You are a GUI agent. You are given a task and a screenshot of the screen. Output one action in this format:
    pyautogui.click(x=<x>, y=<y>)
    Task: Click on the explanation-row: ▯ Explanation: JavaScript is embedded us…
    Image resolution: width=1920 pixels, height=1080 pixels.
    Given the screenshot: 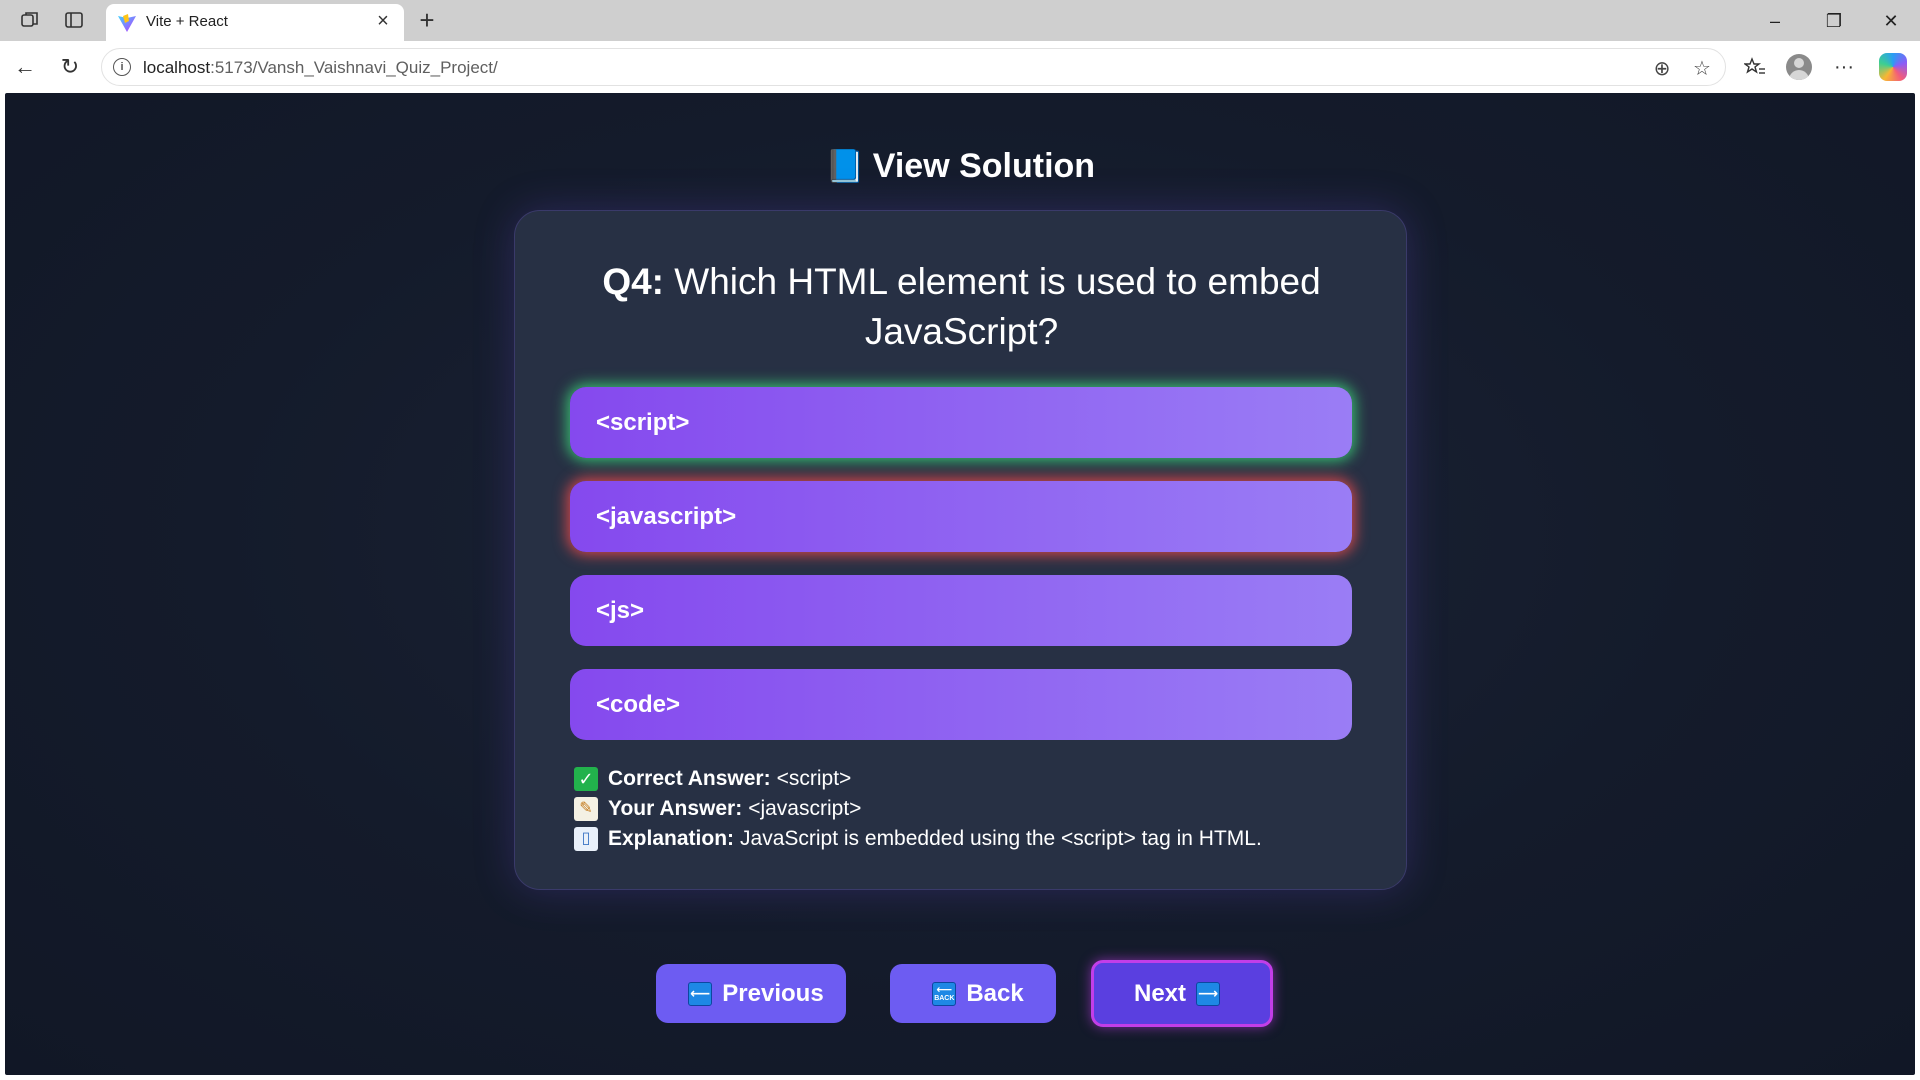 What is the action you would take?
    pyautogui.click(x=918, y=839)
    